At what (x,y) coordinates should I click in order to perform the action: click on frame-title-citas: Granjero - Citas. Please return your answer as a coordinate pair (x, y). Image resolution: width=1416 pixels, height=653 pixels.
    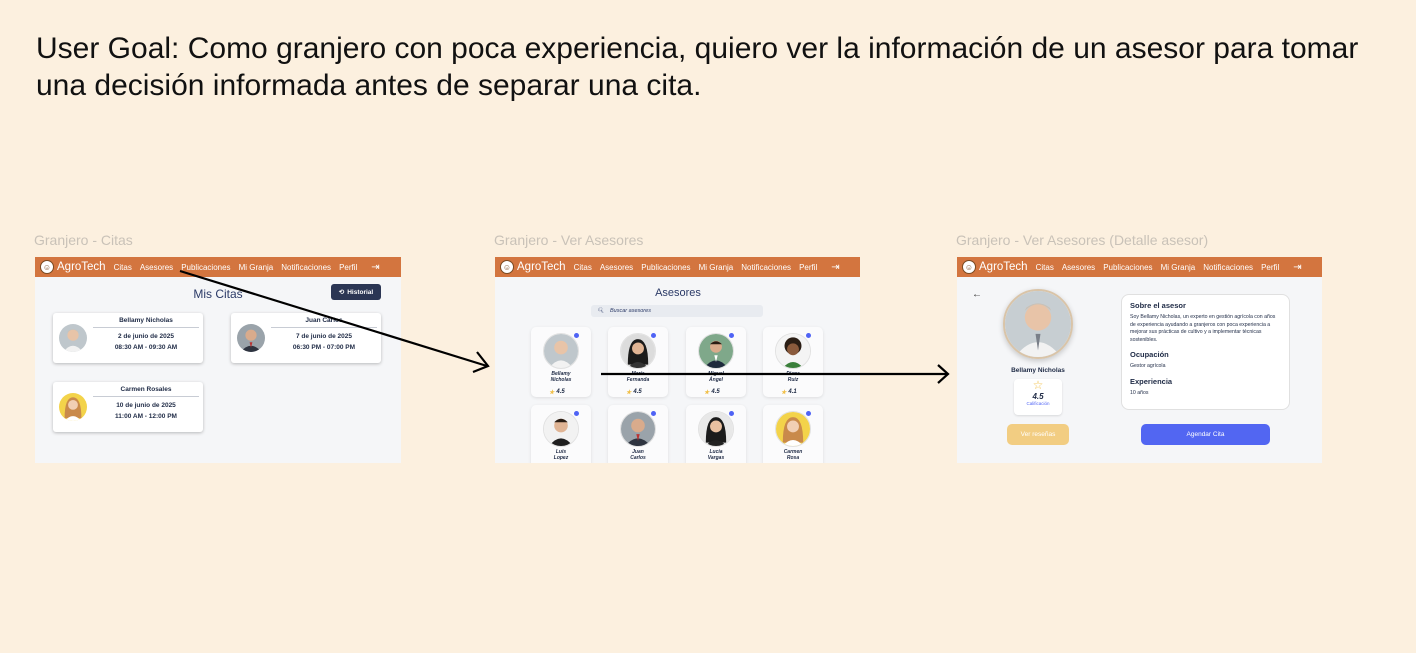
    Looking at the image, I should click on (83, 240).